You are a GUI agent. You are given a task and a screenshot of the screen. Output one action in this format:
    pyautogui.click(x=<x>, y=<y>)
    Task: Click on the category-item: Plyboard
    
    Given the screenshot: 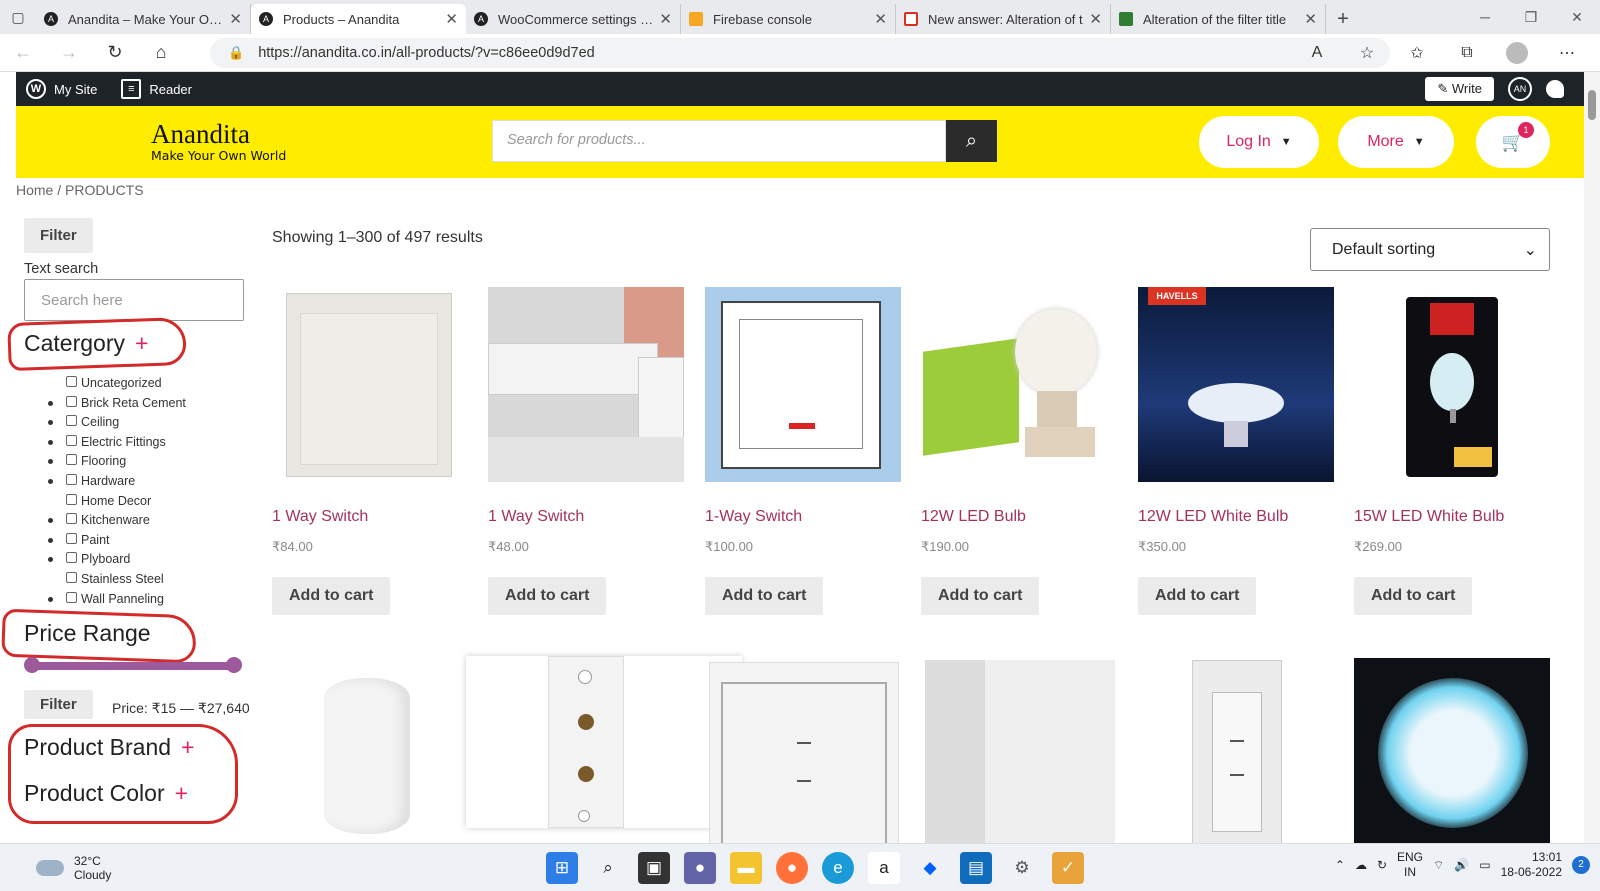 What is the action you would take?
    pyautogui.click(x=117, y=562)
    